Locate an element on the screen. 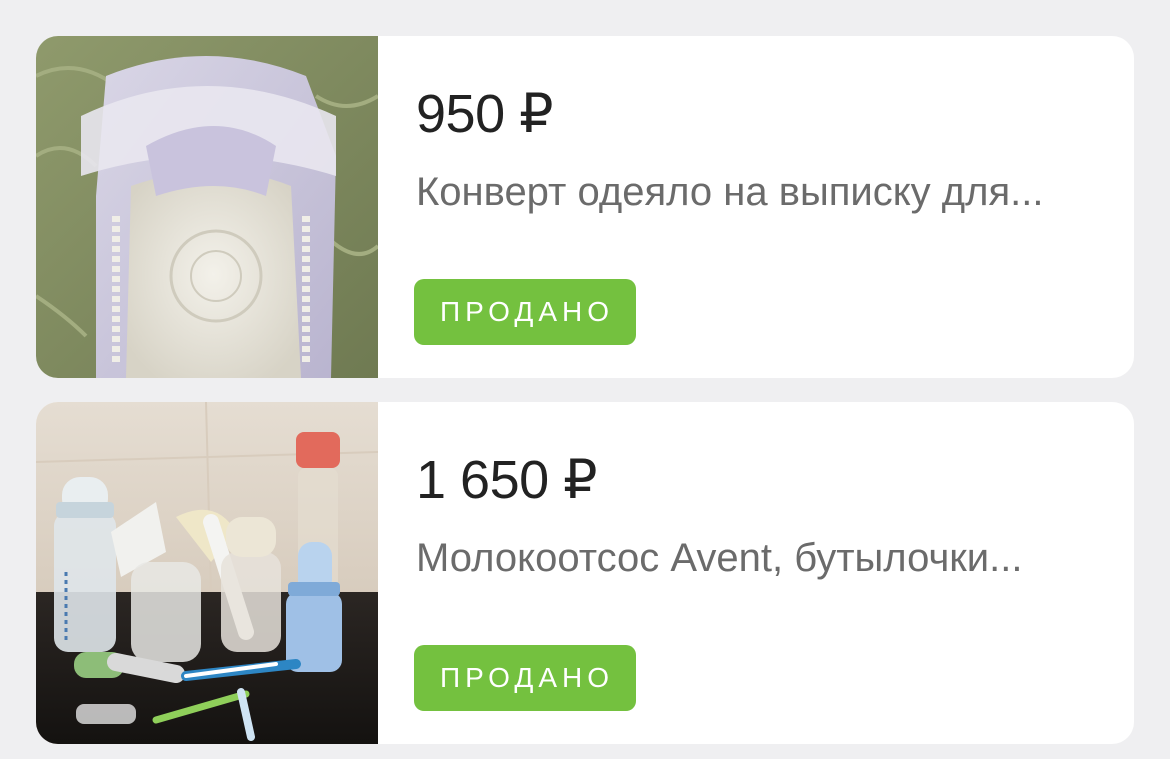  listing-price: 950 ₽ is located at coordinates (484, 114).